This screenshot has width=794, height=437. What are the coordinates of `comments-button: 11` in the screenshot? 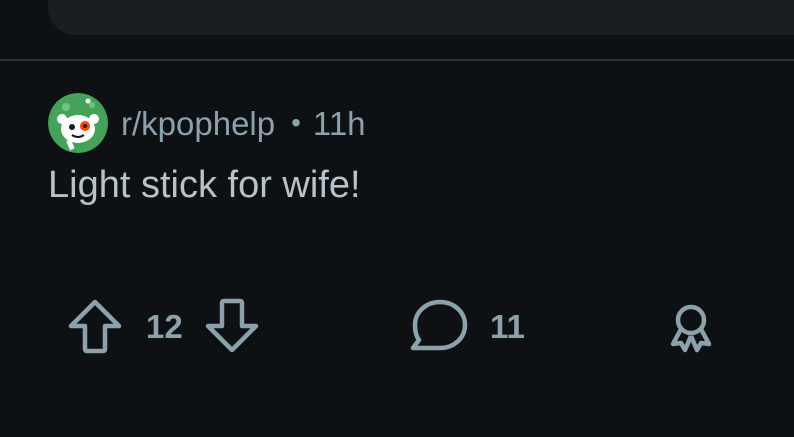 It's located at (466, 326).